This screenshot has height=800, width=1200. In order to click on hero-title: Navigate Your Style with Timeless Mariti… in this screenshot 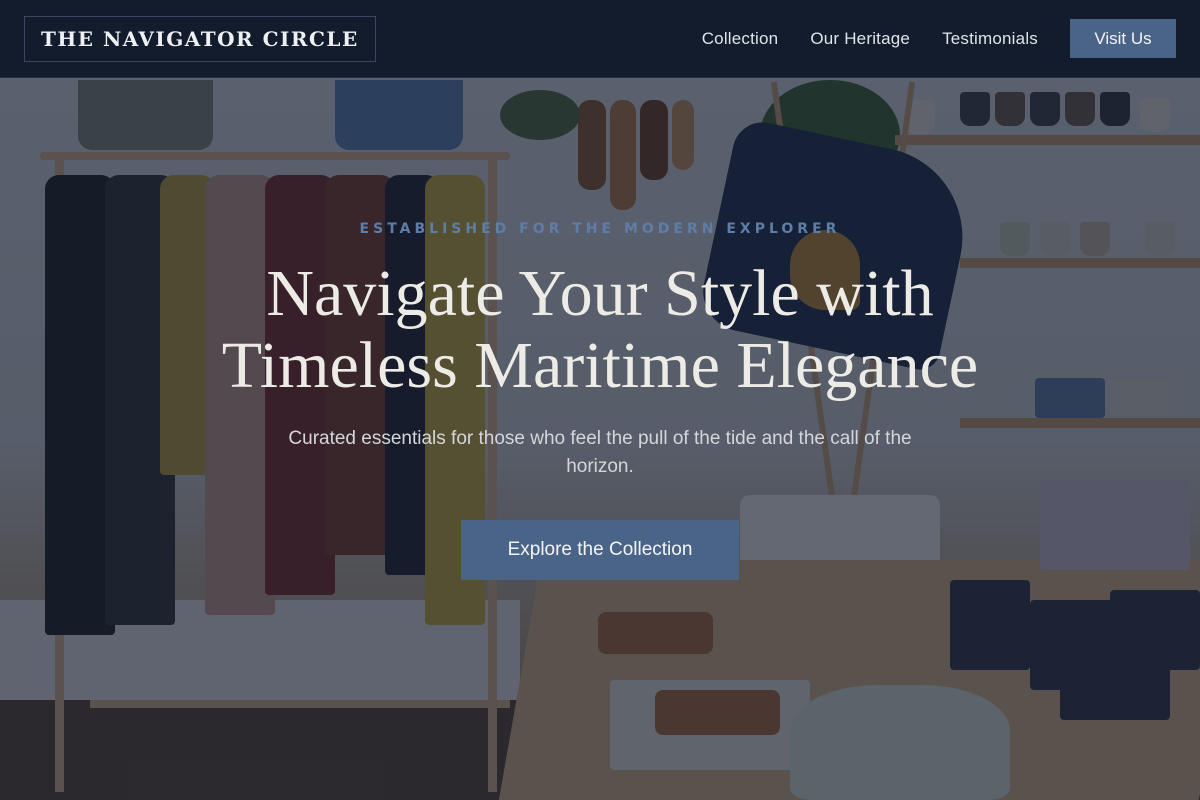, I will do `click(600, 330)`.